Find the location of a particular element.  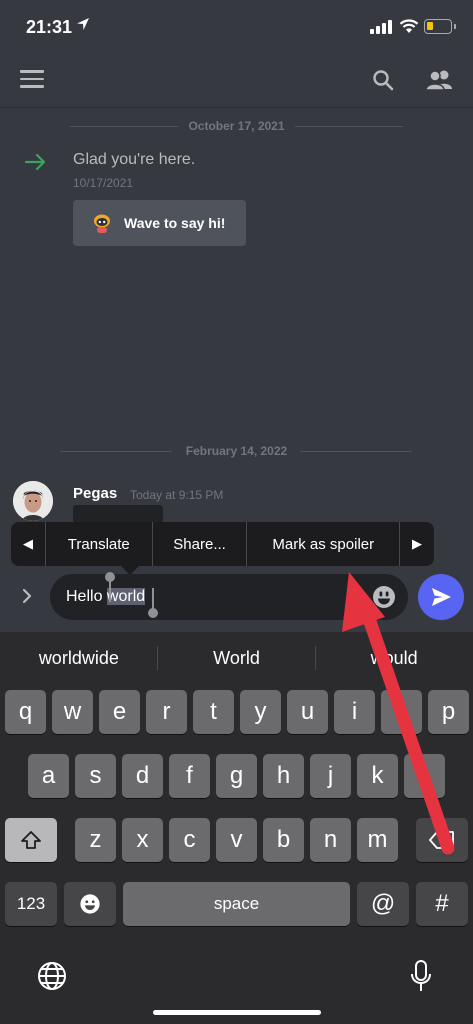

join-arrow-icon is located at coordinates (35, 162).